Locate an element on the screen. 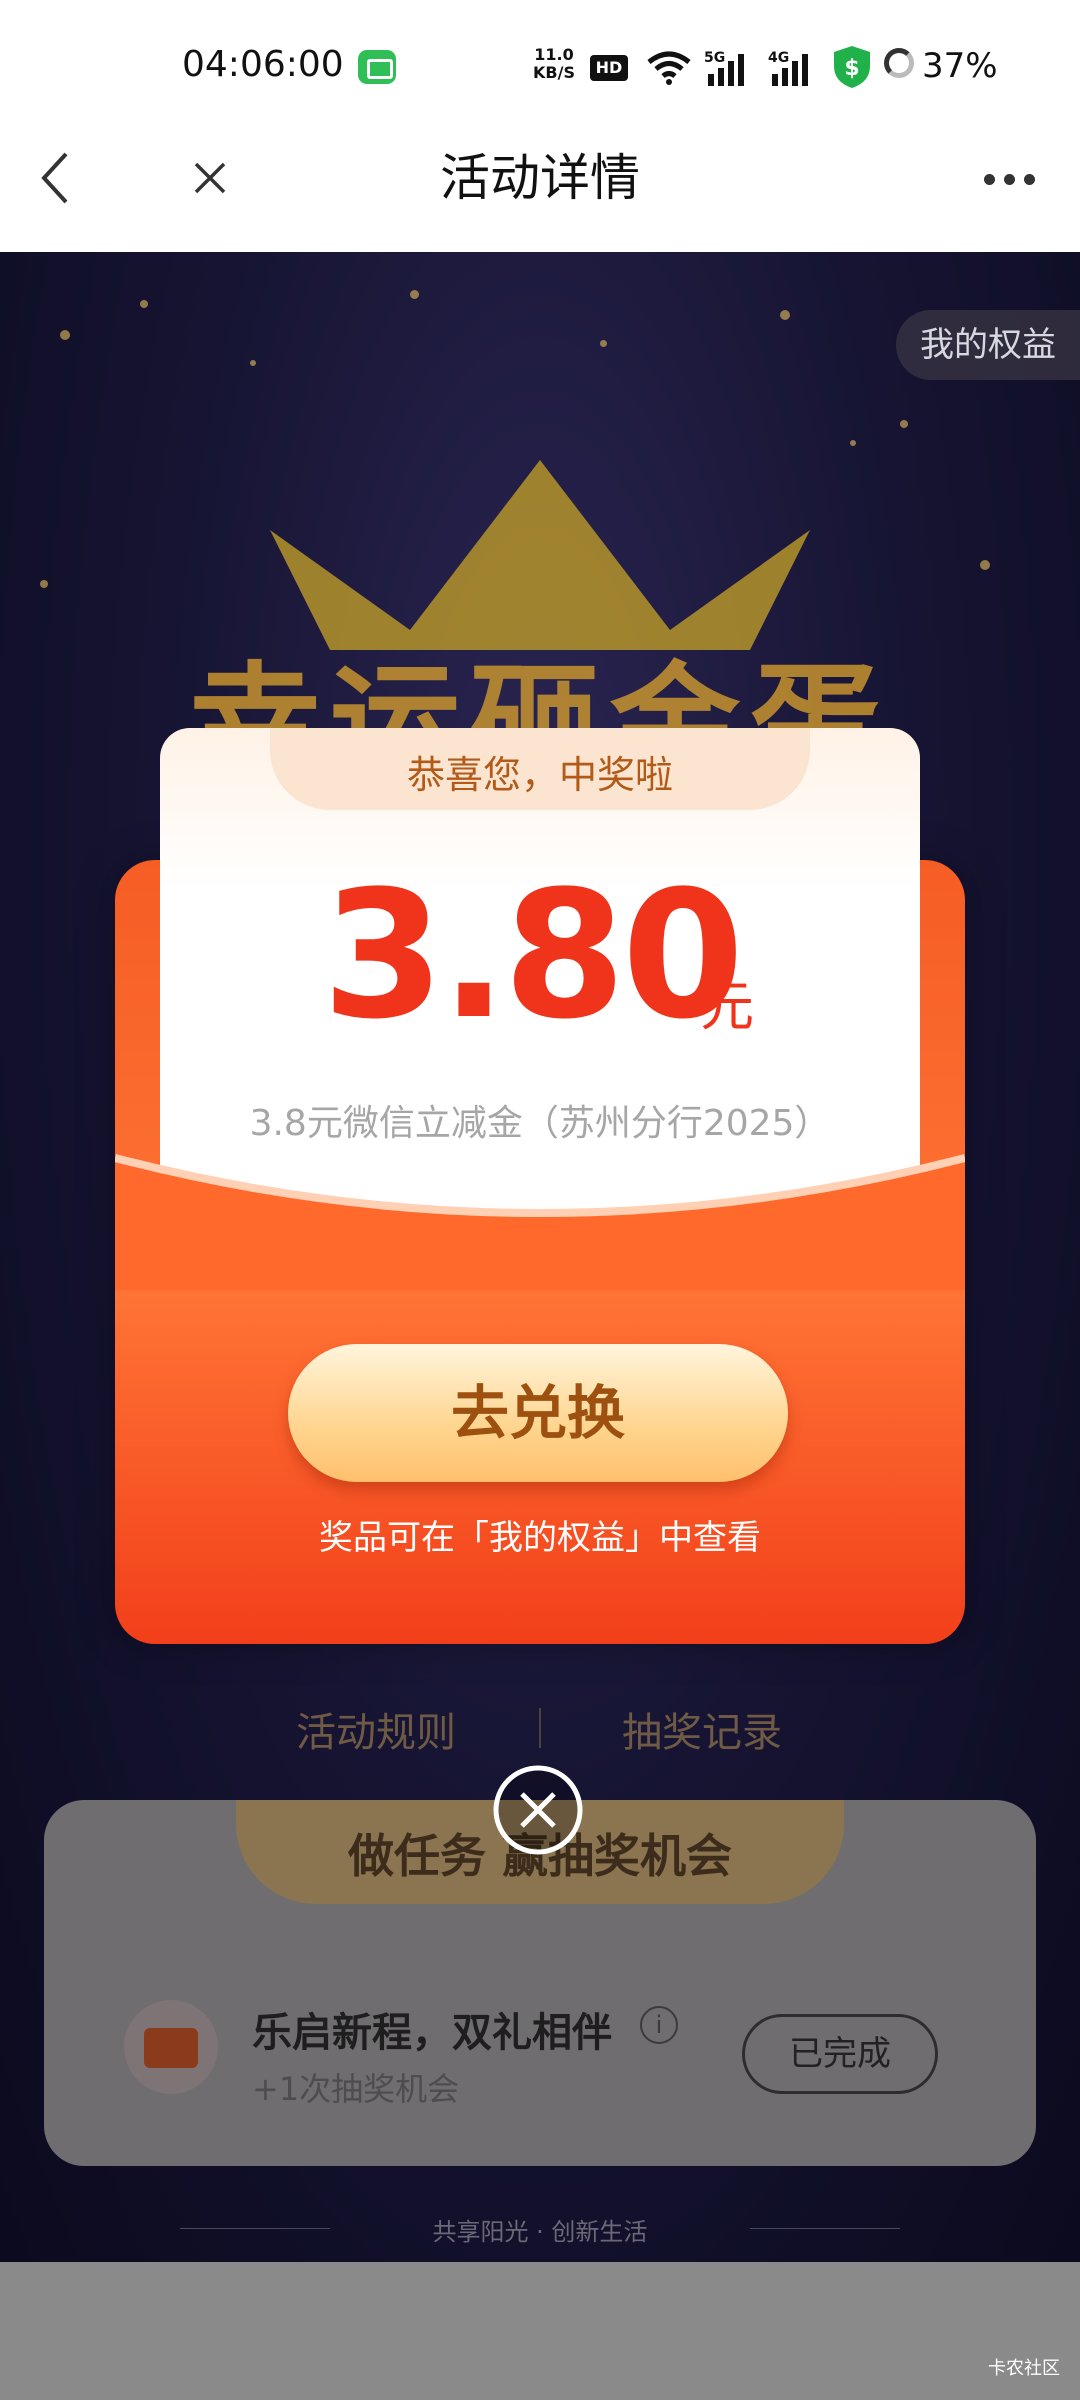 The image size is (1080, 2400). signal-5g-label: 5G is located at coordinates (714, 58).